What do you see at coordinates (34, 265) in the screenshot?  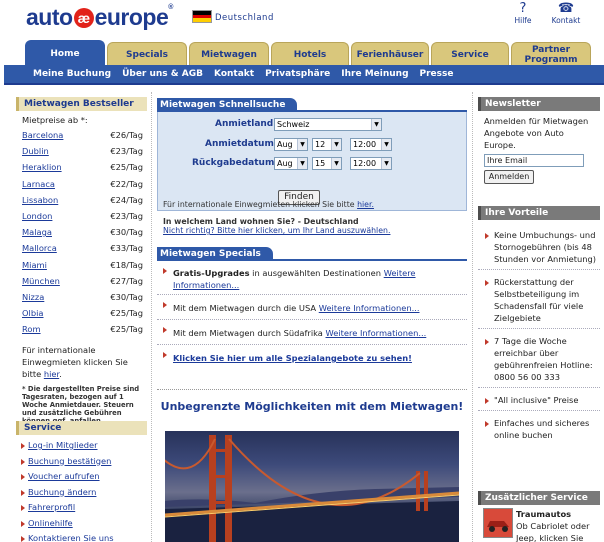 I see `city-link: Miami` at bounding box center [34, 265].